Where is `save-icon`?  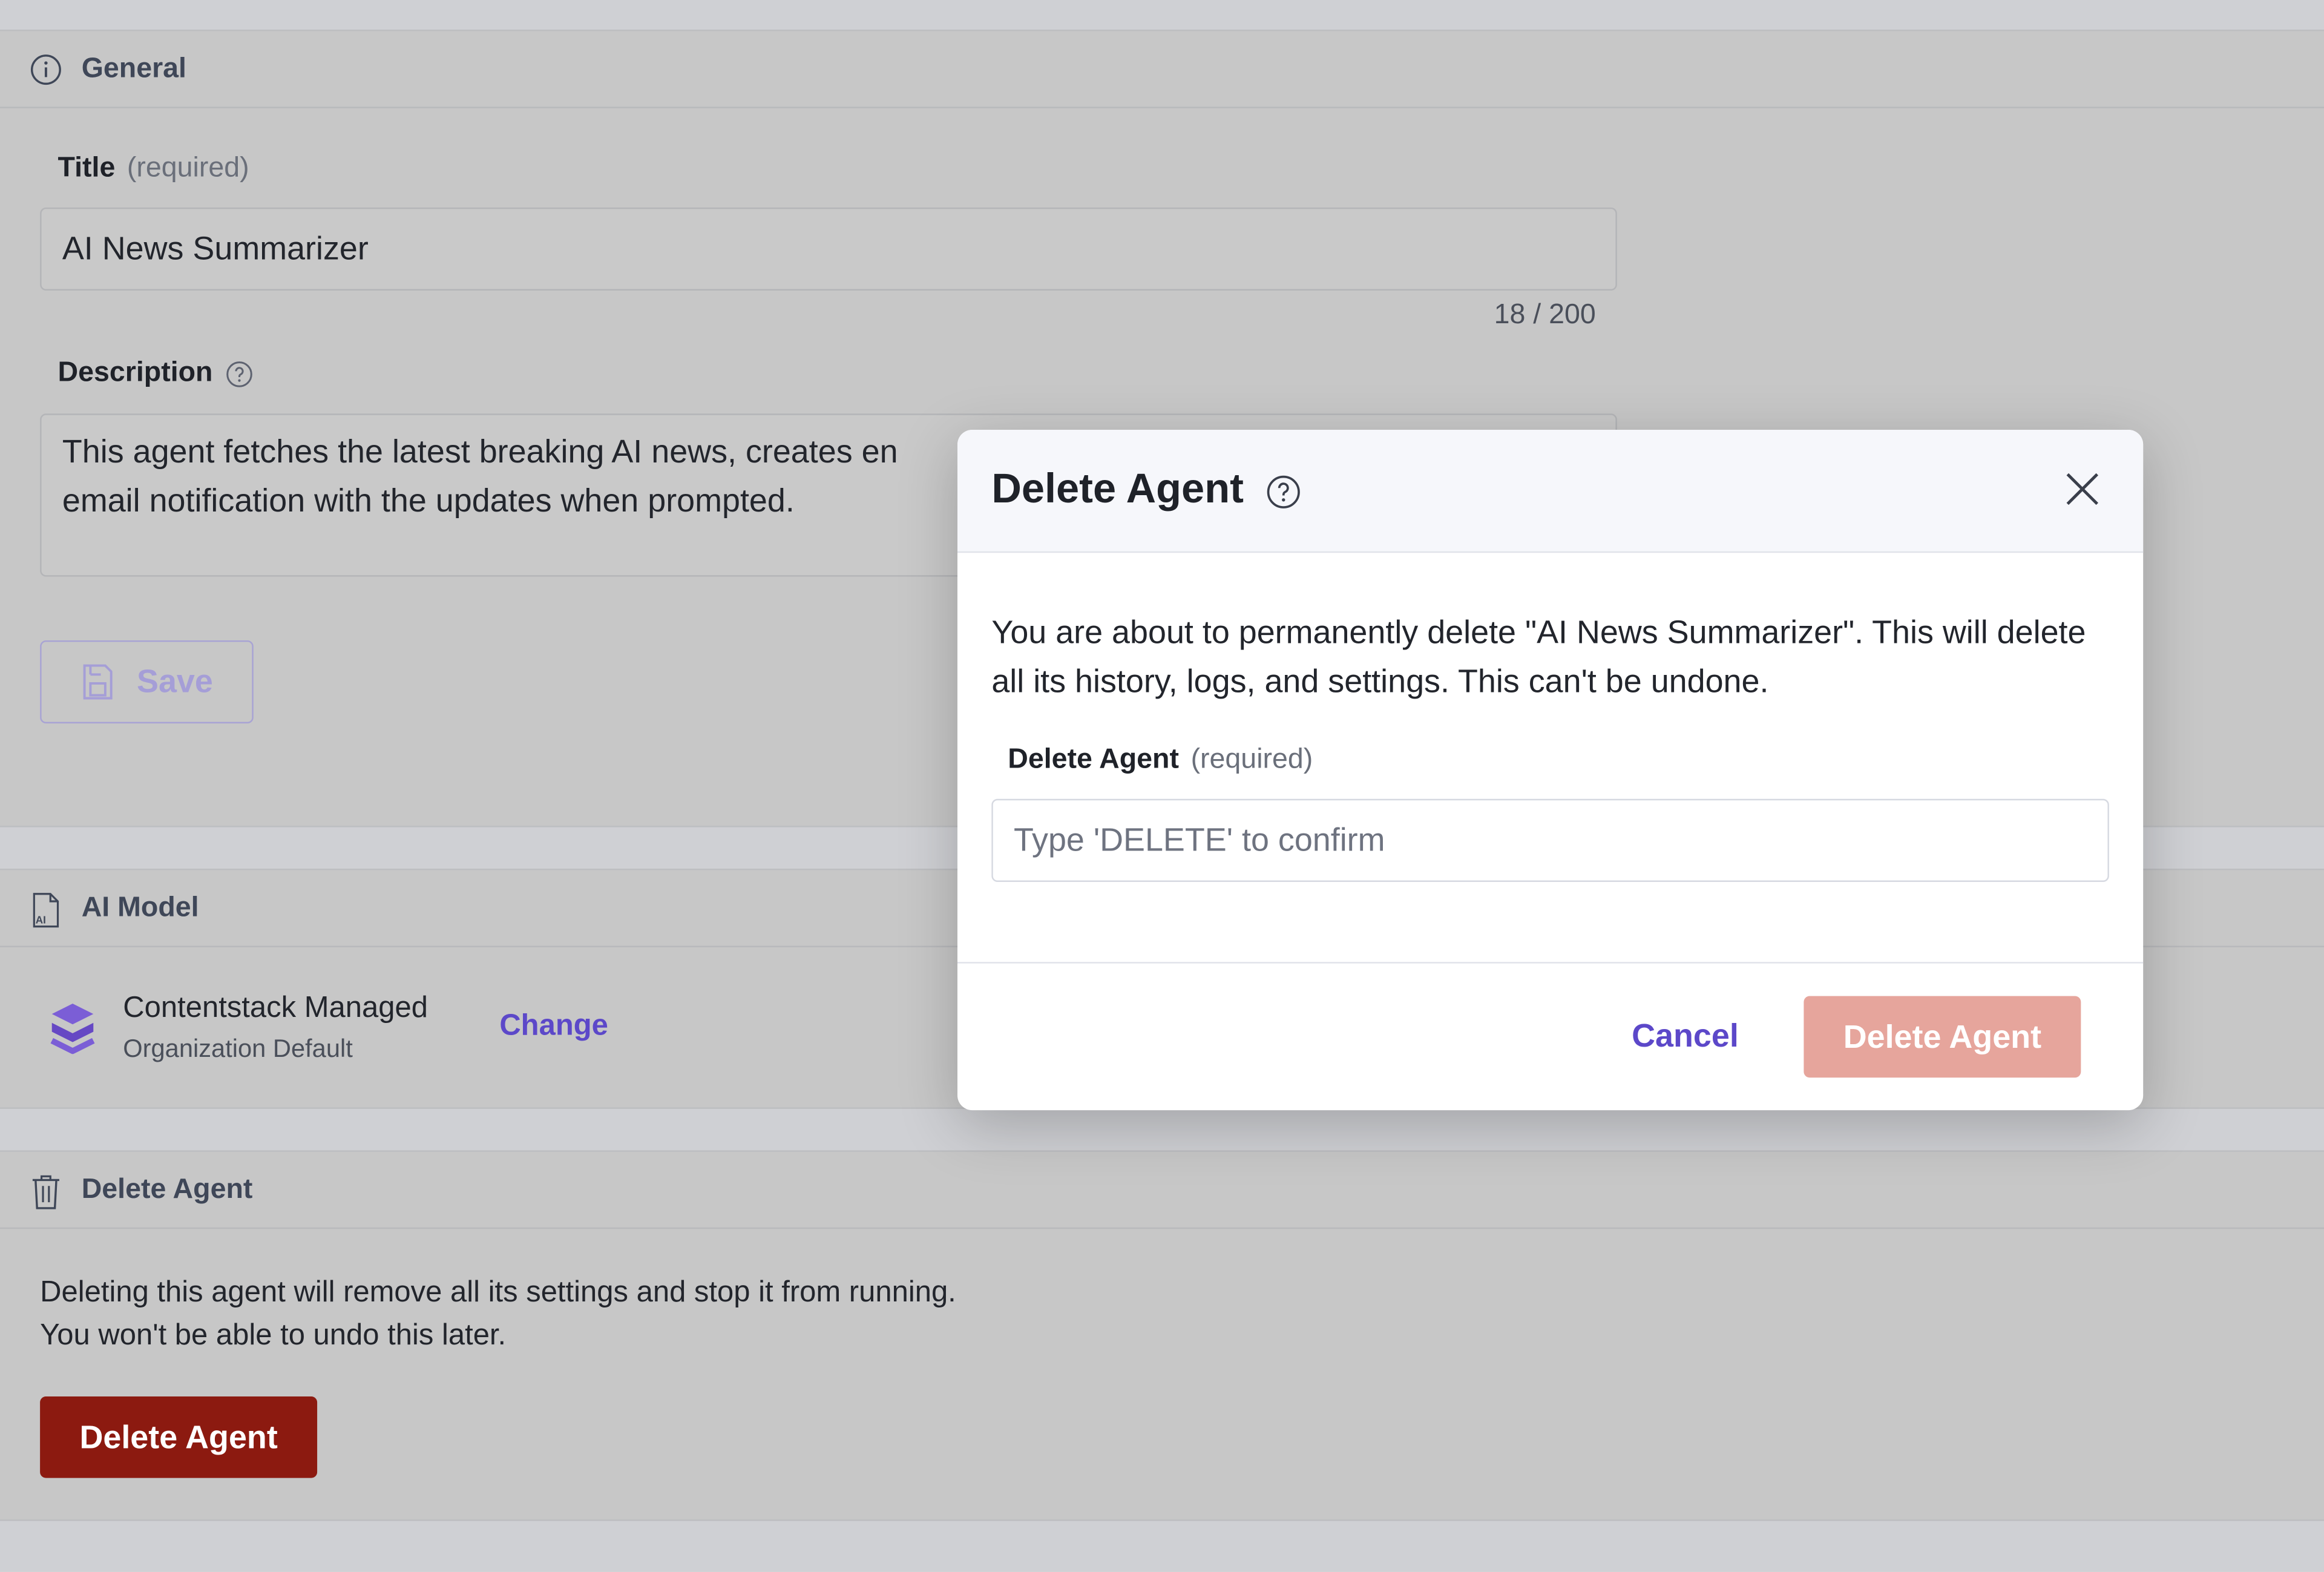 save-icon is located at coordinates (98, 682).